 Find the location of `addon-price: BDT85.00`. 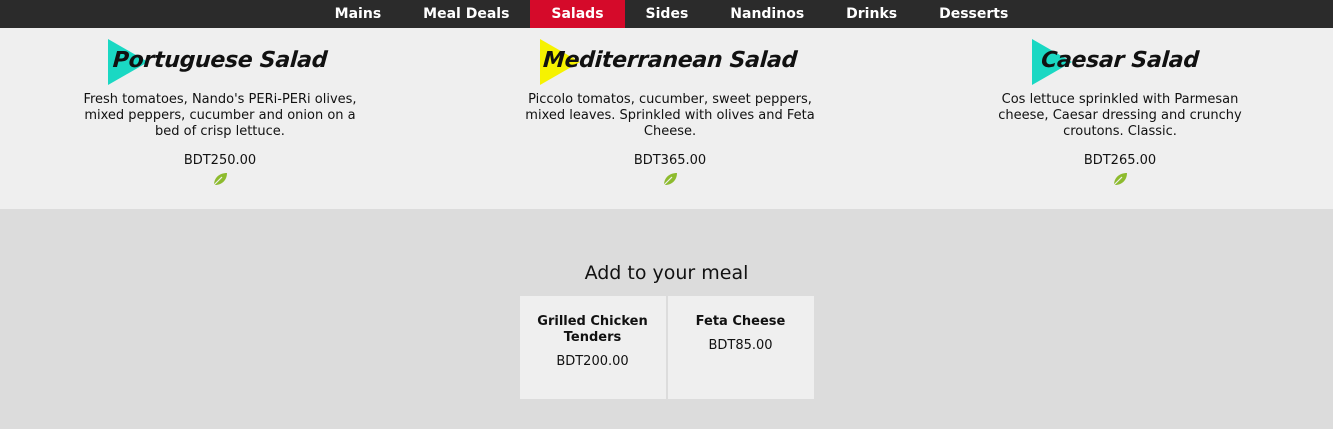

addon-price: BDT85.00 is located at coordinates (740, 345).